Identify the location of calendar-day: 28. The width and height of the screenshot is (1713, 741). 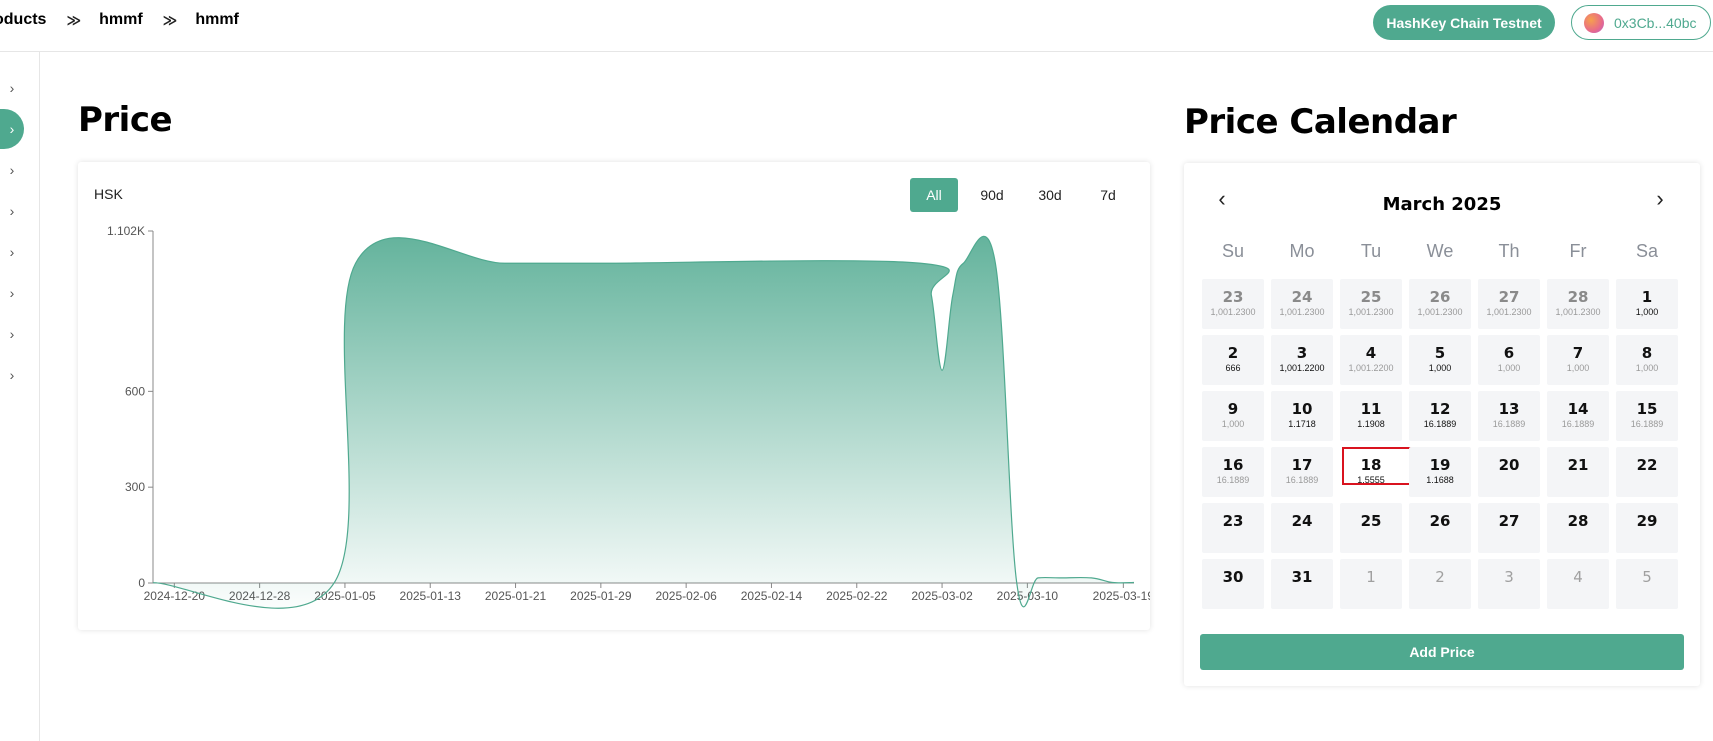
(1578, 528).